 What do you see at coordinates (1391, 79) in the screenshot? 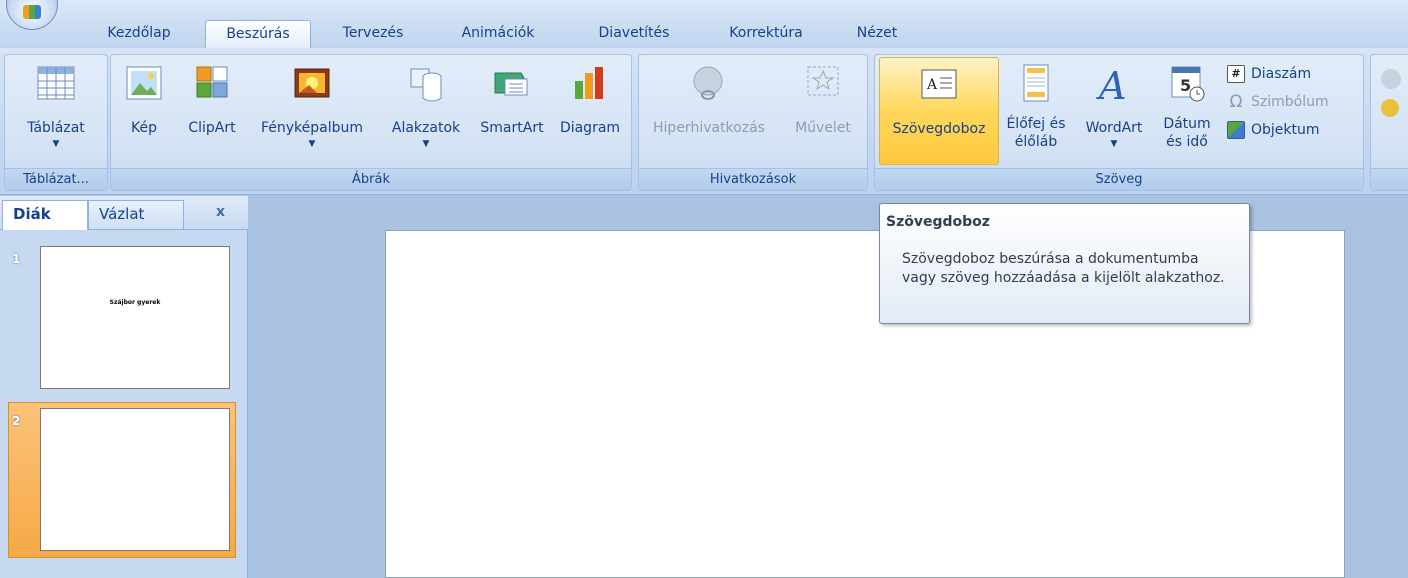
I see `movie-icon` at bounding box center [1391, 79].